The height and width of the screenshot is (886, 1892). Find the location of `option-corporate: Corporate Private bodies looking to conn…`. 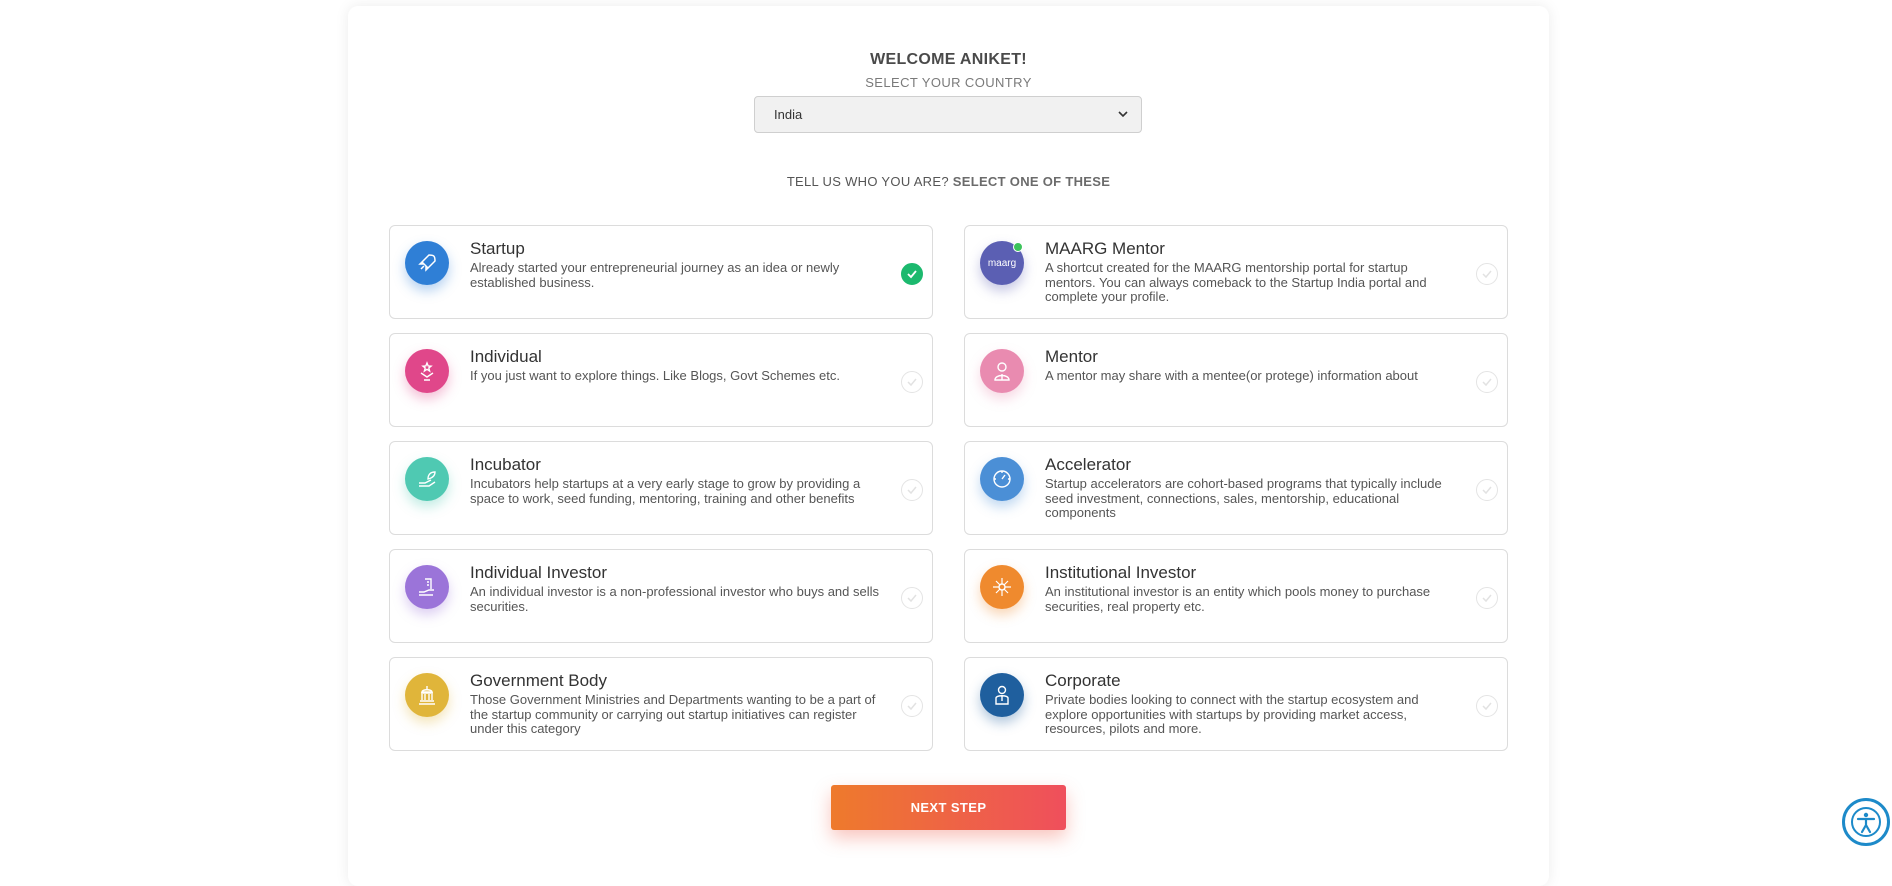

option-corporate: Corporate Private bodies looking to conn… is located at coordinates (1236, 704).